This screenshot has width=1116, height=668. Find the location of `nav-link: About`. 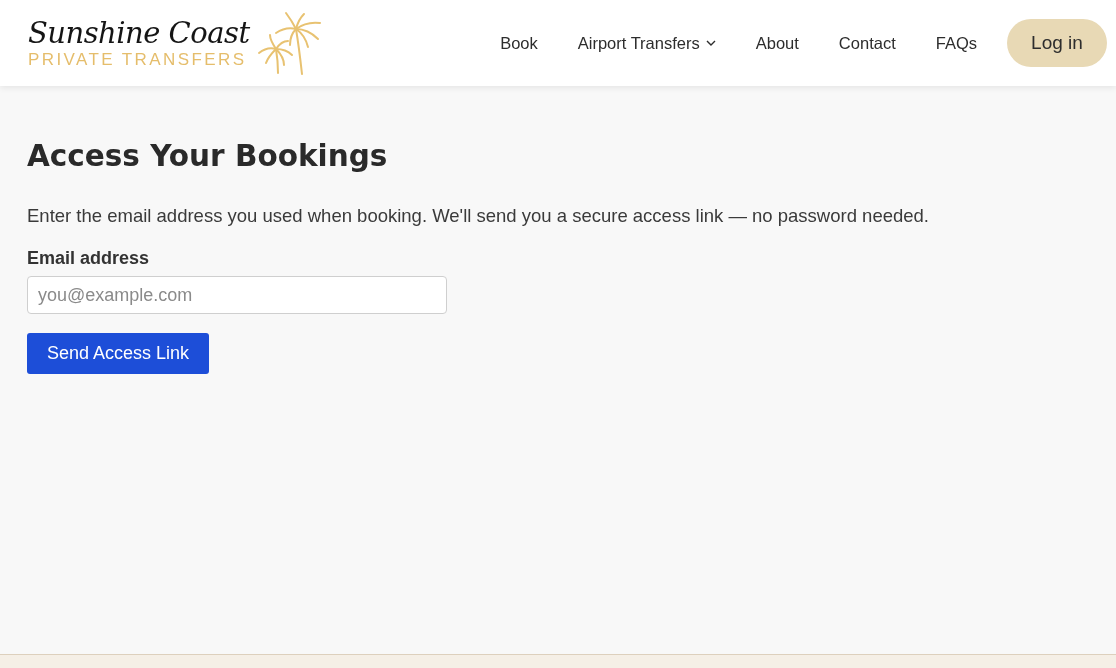

nav-link: About is located at coordinates (777, 43).